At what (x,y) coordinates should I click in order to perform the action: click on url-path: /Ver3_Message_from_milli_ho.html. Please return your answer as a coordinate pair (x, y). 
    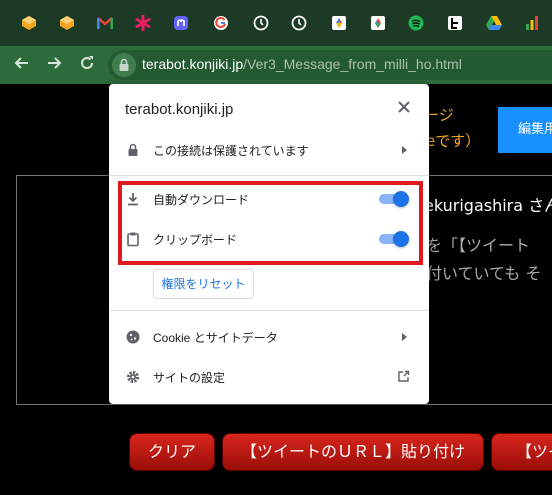
    Looking at the image, I should click on (352, 64).